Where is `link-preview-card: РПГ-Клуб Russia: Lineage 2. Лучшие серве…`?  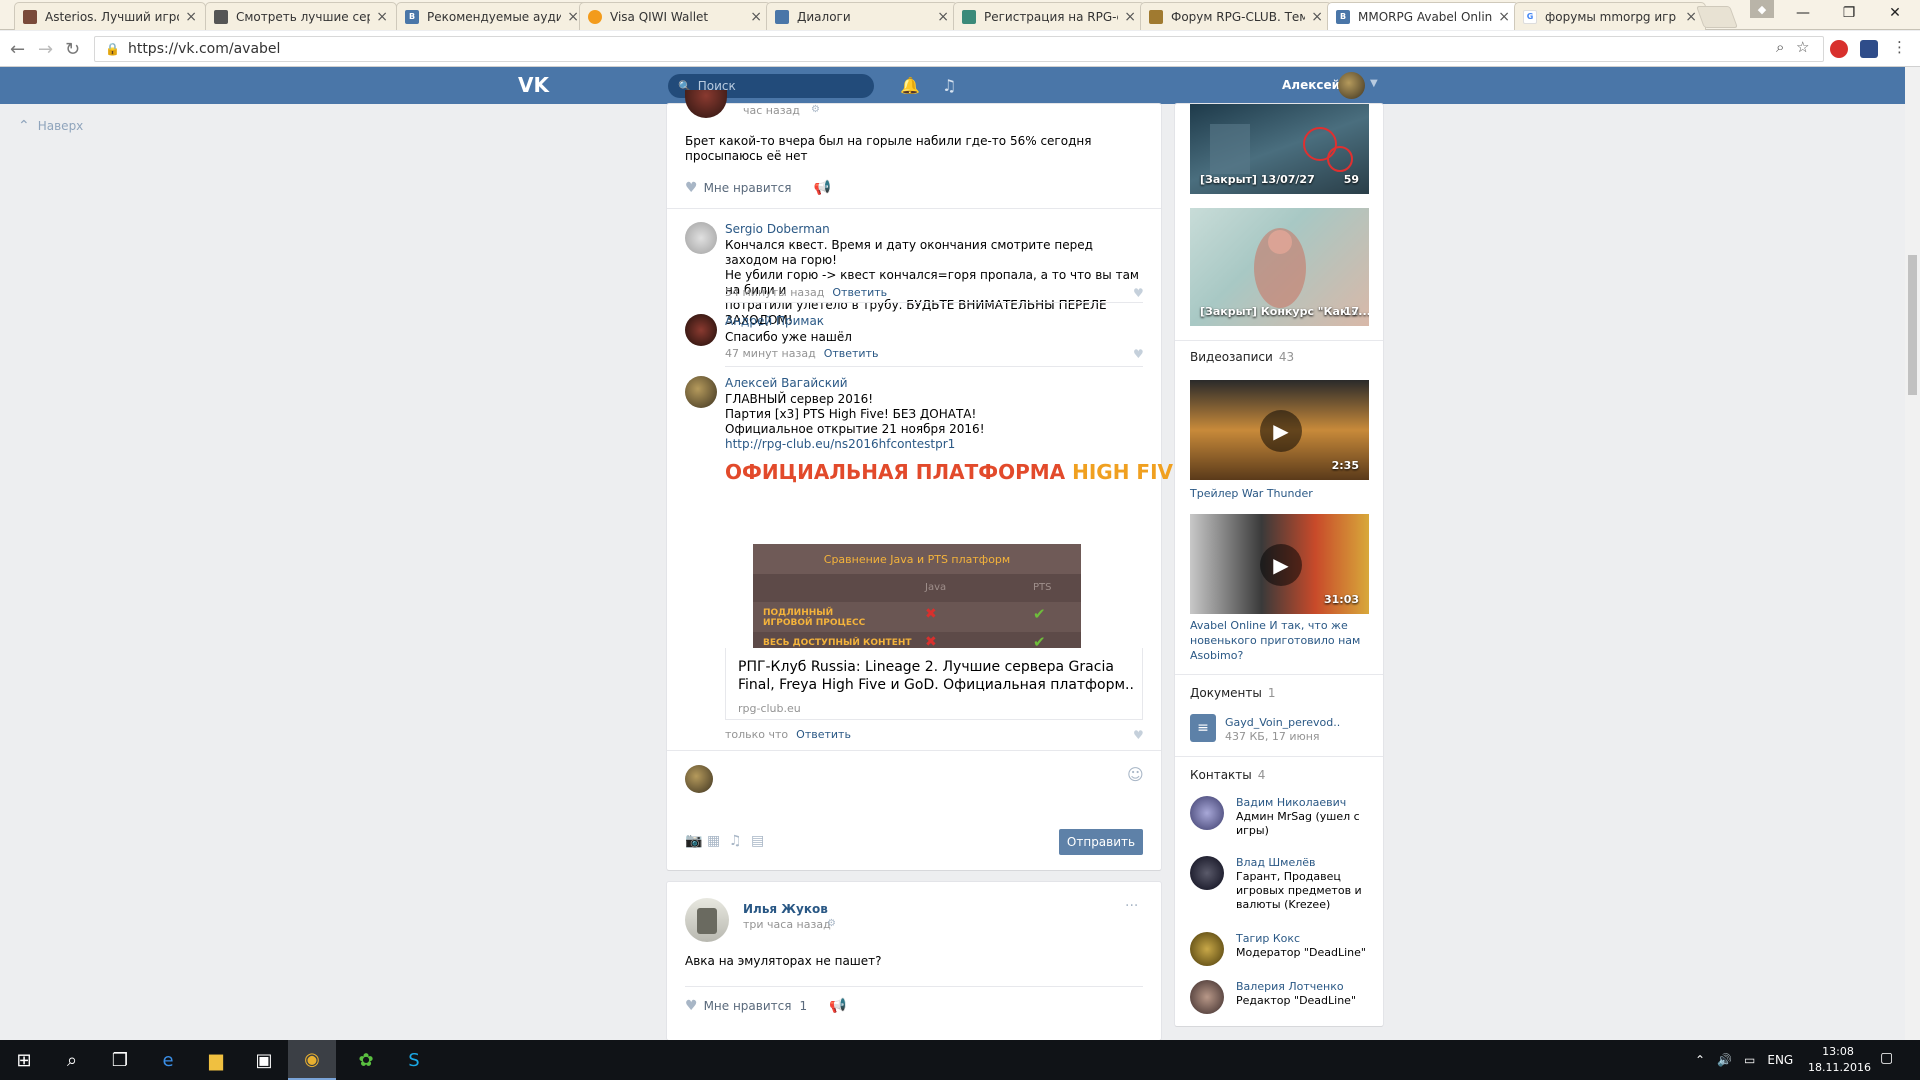 link-preview-card: РПГ-Клуб Russia: Lineage 2. Лучшие серве… is located at coordinates (934, 684).